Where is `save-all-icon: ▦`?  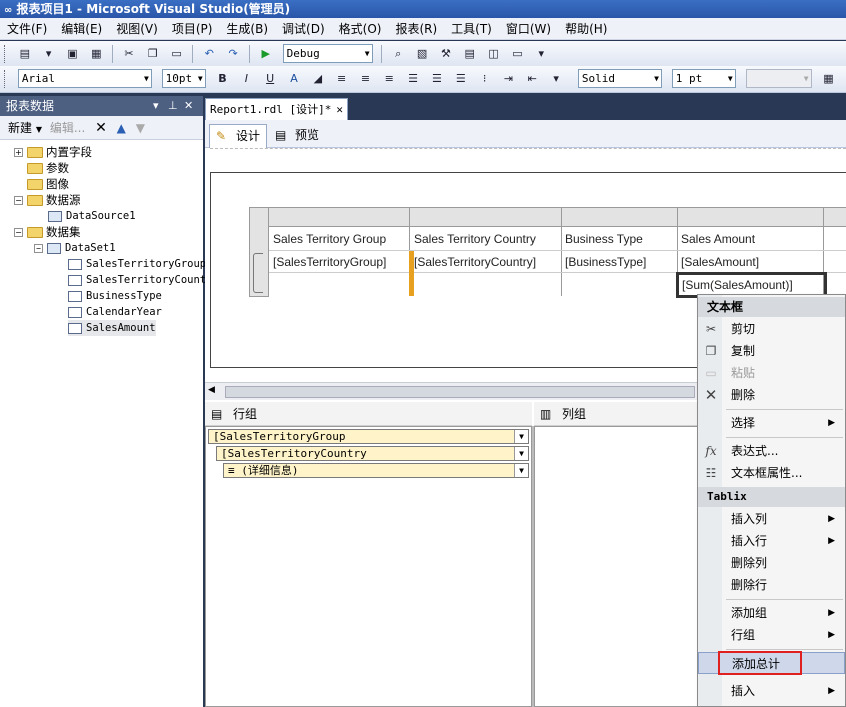
save-all-icon: ▦ is located at coordinates (96, 54).